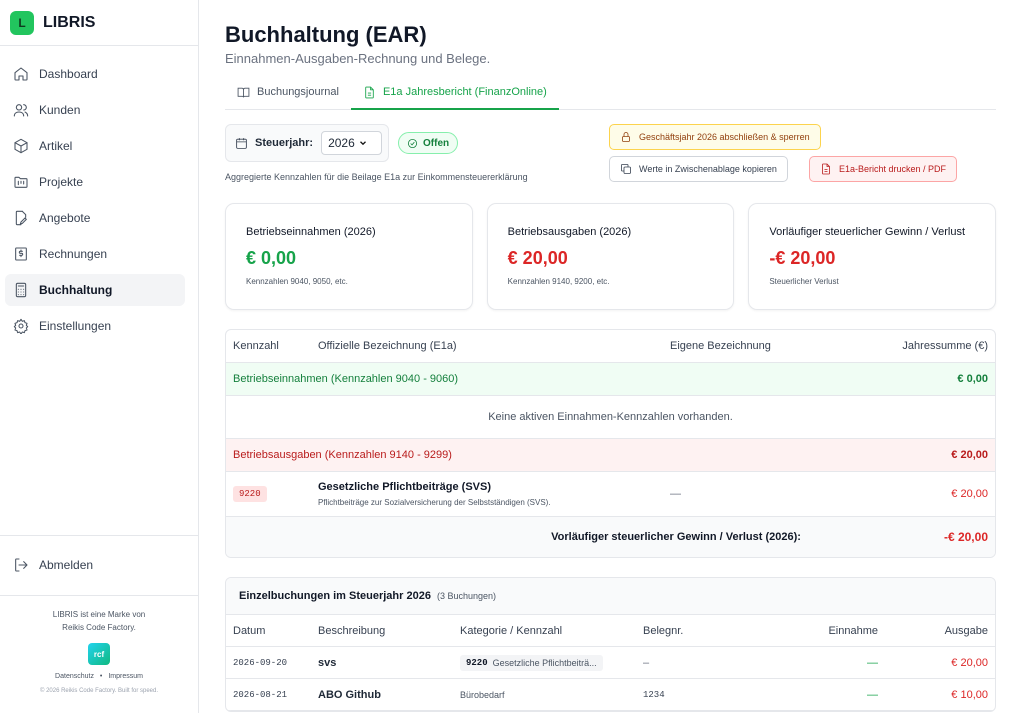 The width and height of the screenshot is (1024, 713). I want to click on app-logo: L, so click(22, 22).